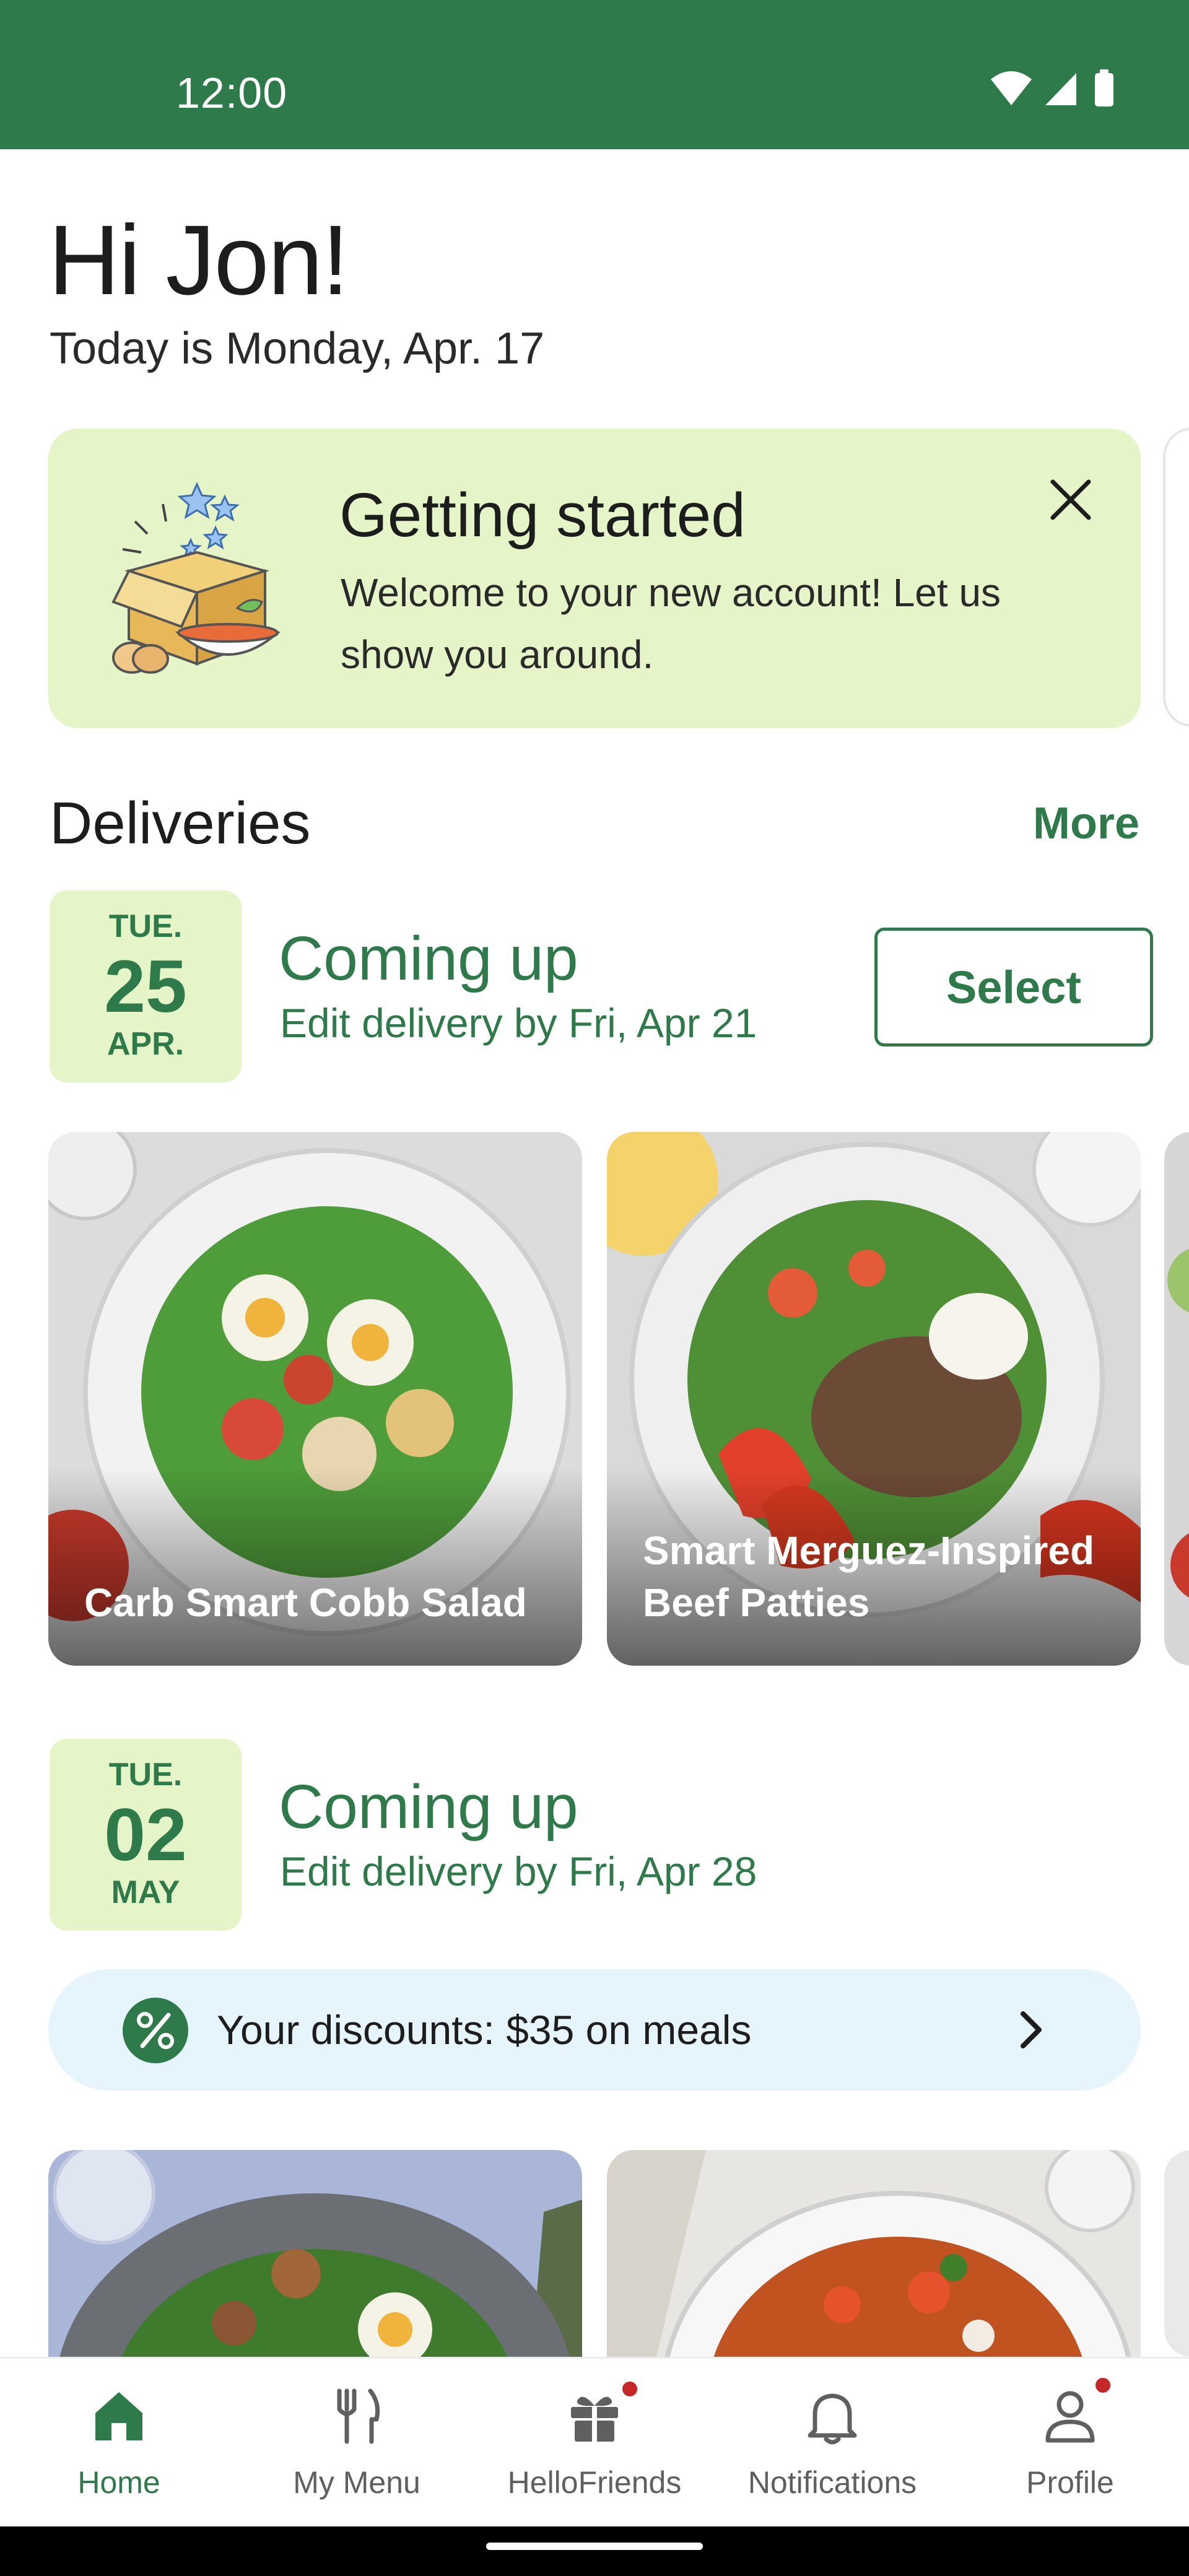 The width and height of the screenshot is (1189, 2576). I want to click on date-day: 25, so click(145, 986).